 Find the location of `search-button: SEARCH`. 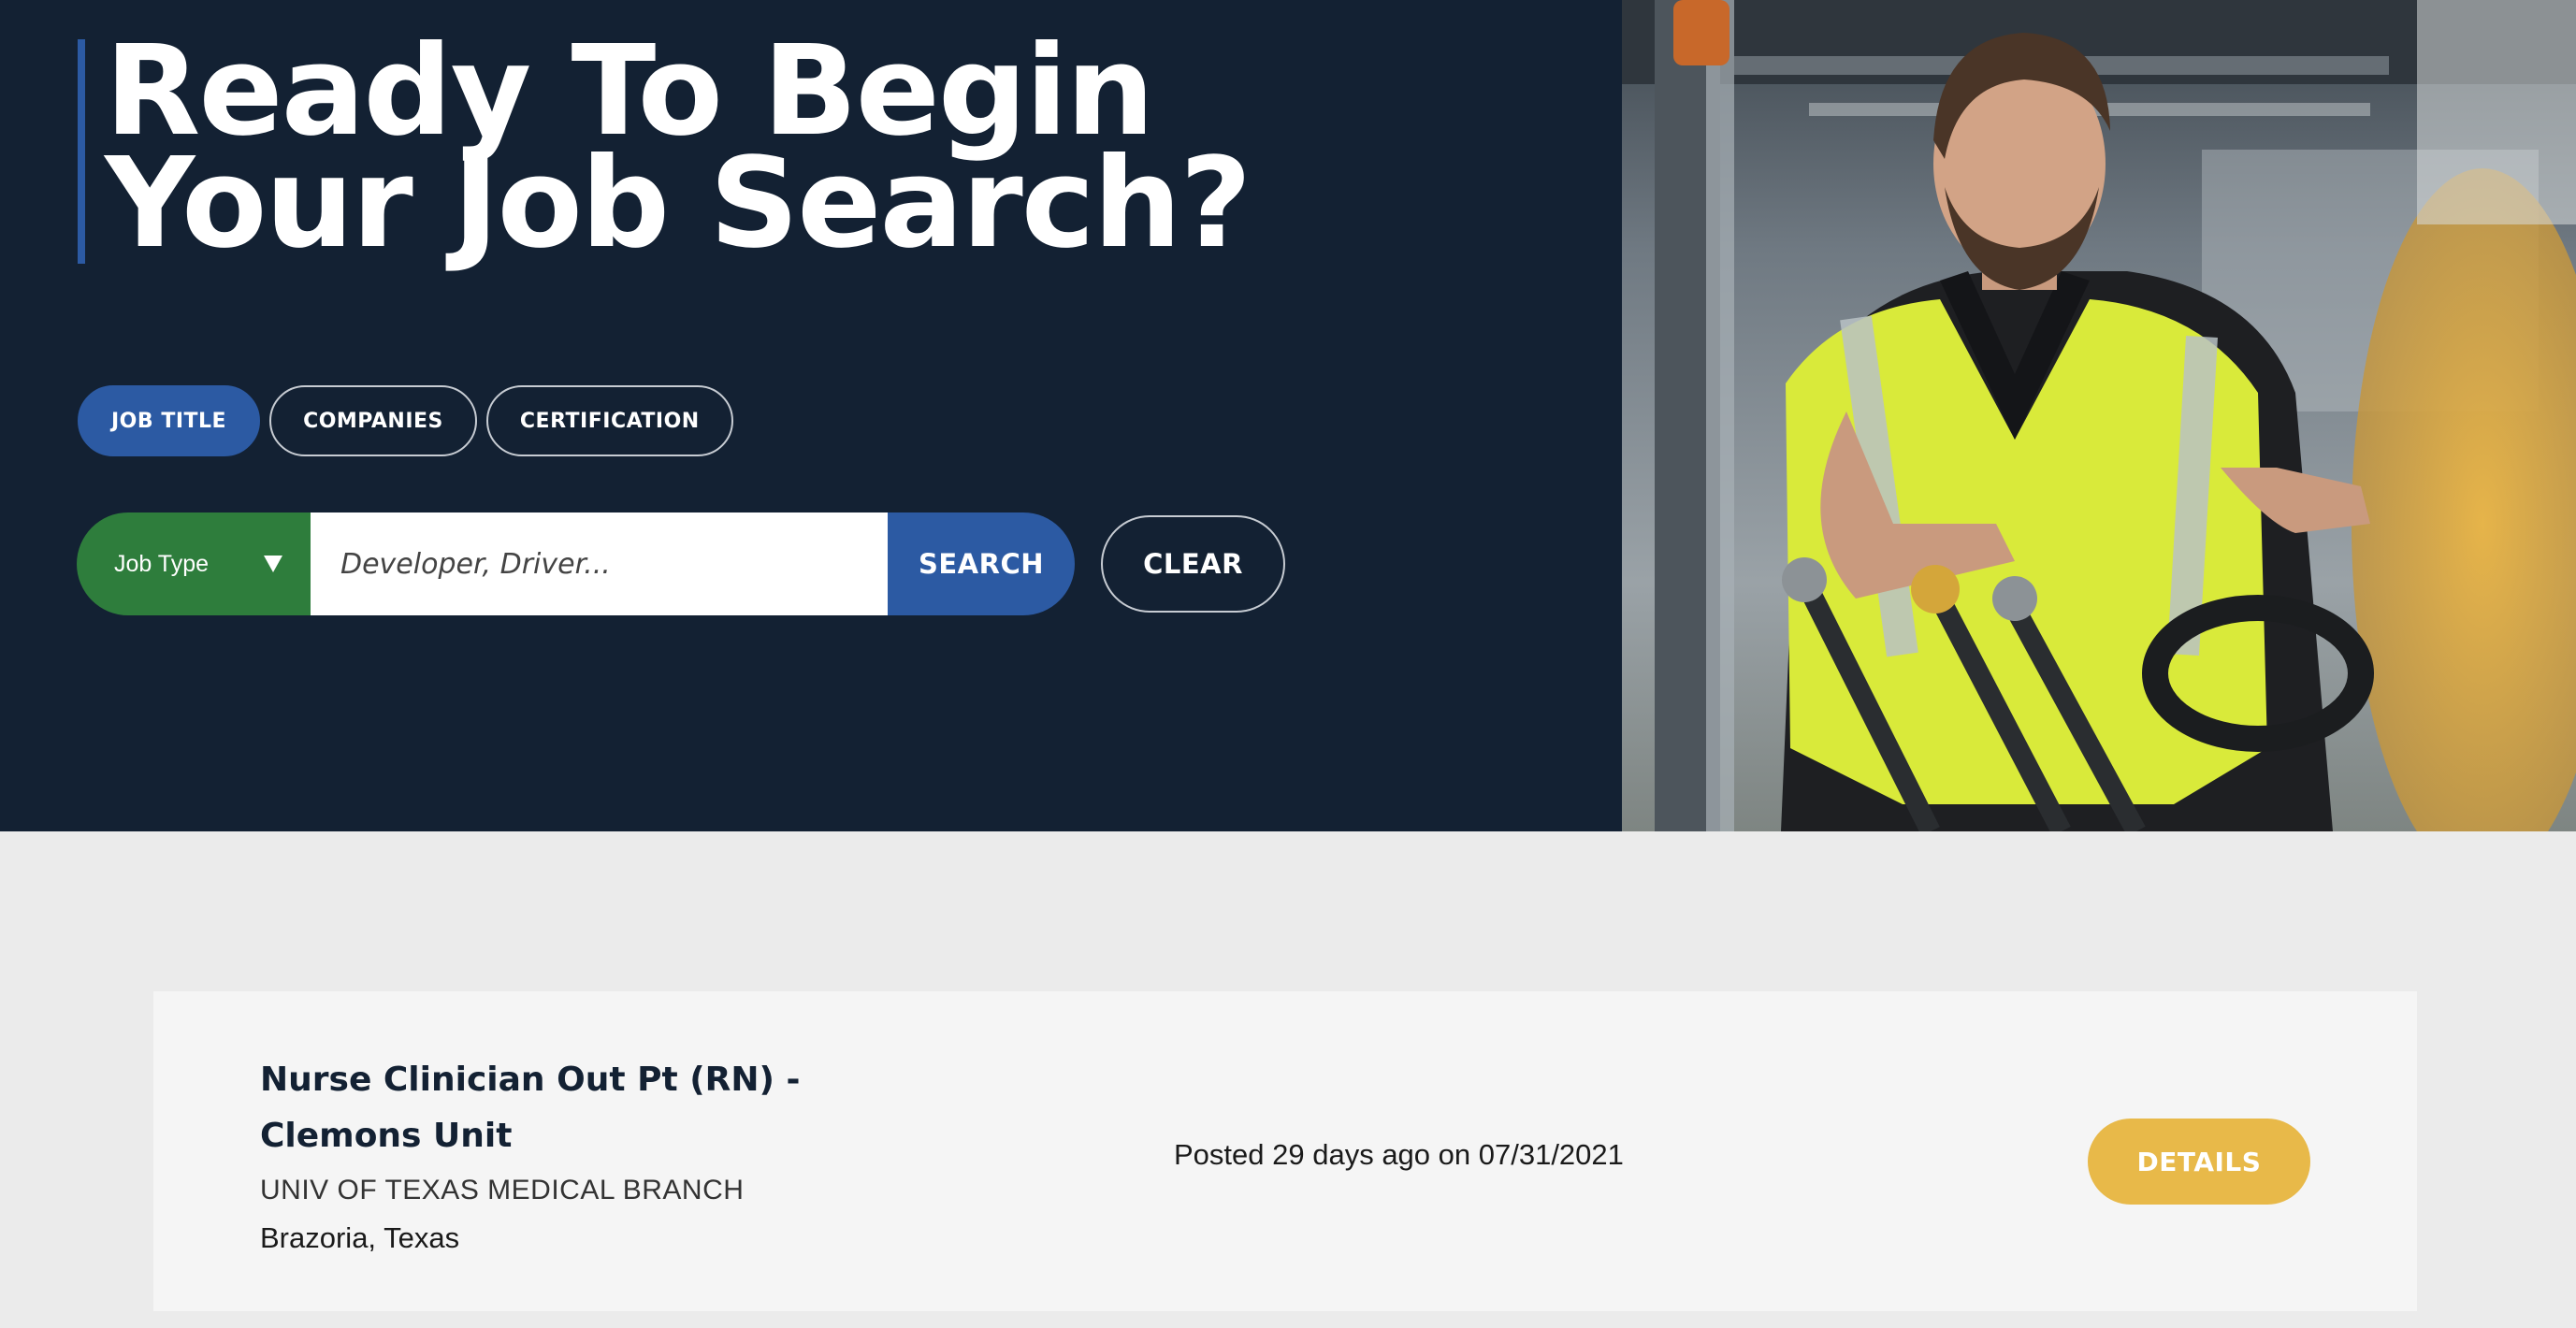

search-button: SEARCH is located at coordinates (981, 563).